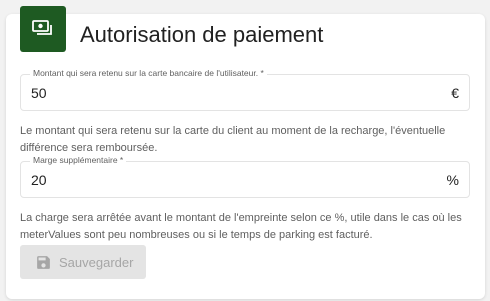 The height and width of the screenshot is (301, 490). What do you see at coordinates (39, 93) in the screenshot?
I see `amount-field-value: 50` at bounding box center [39, 93].